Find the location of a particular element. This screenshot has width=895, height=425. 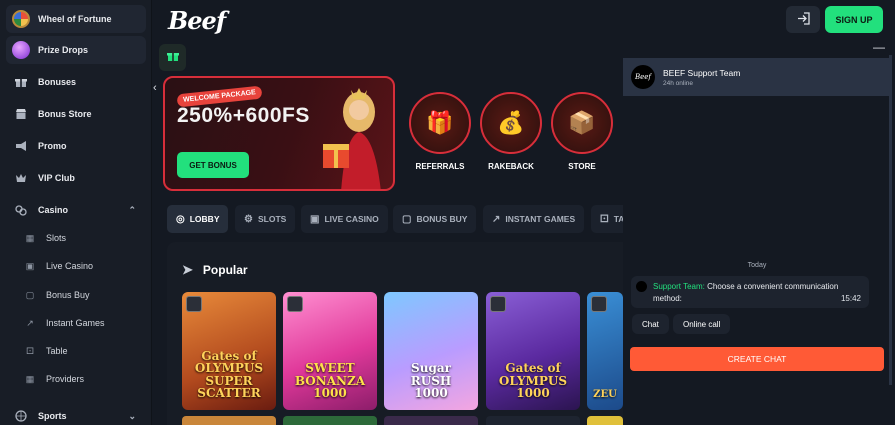

login-icon is located at coordinates (803, 19).